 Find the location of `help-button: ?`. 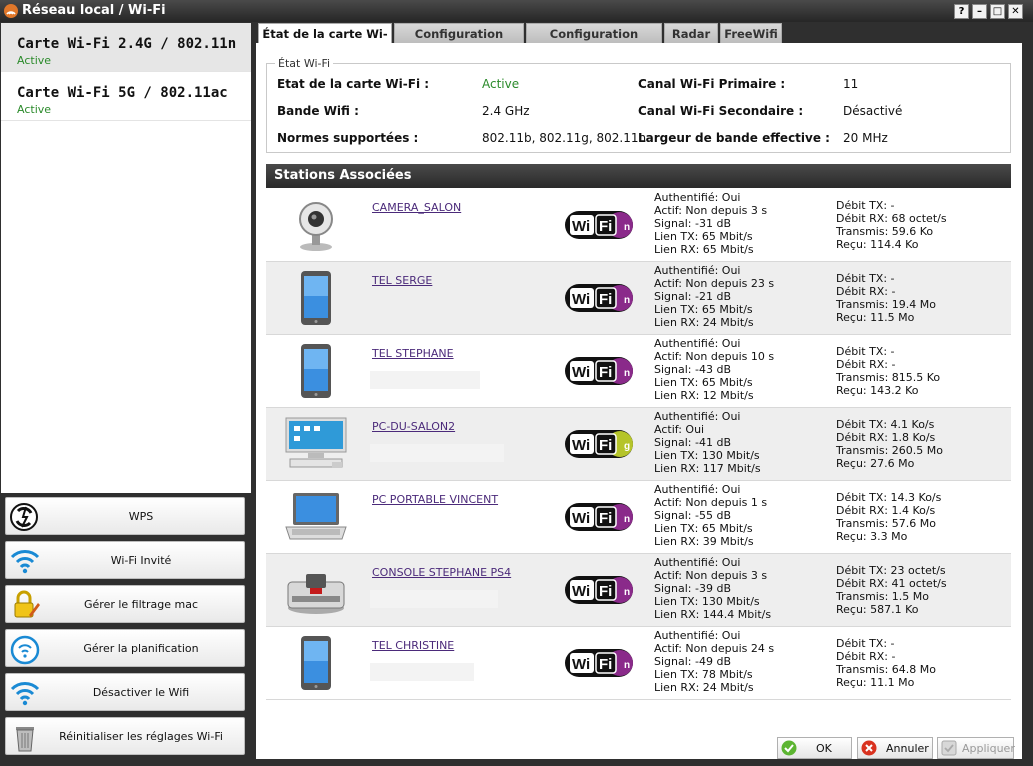

help-button: ? is located at coordinates (961, 11).